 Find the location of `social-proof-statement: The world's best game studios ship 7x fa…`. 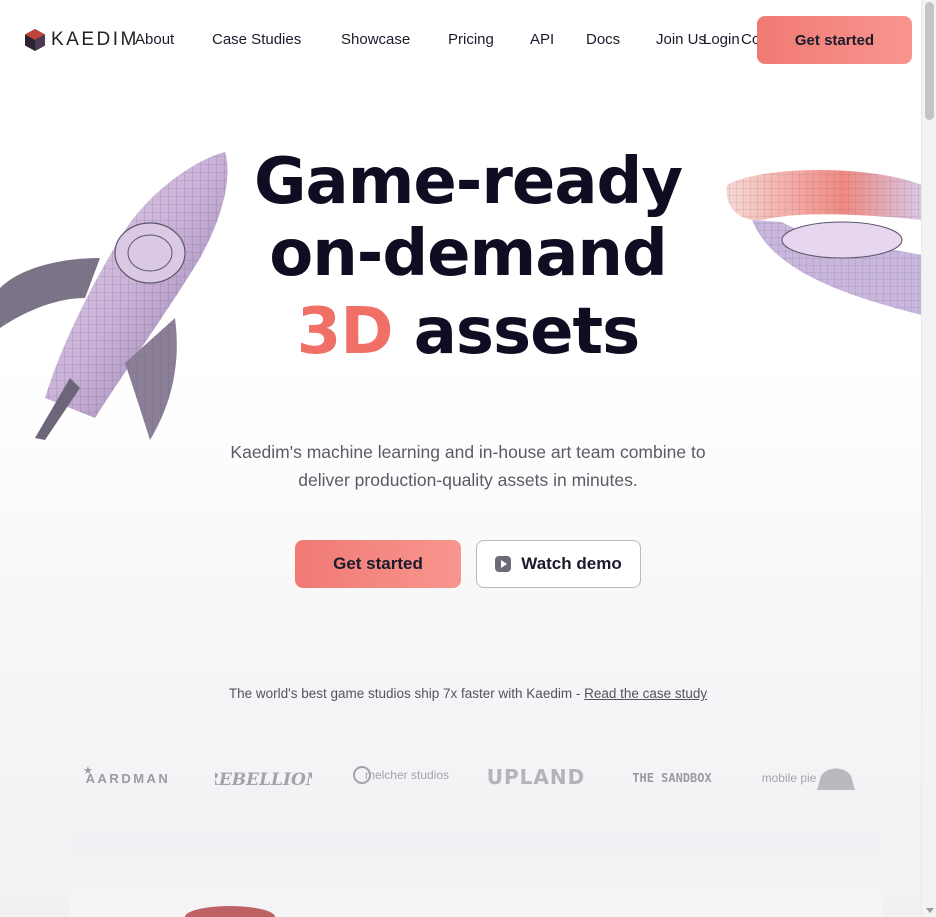

social-proof-statement: The world's best game studios ship 7x fa… is located at coordinates (406, 693).